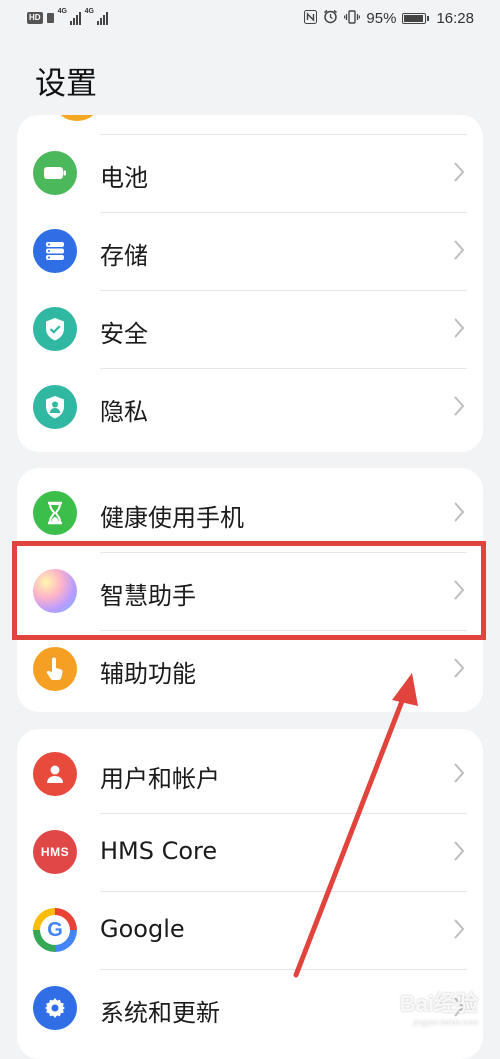  Describe the element at coordinates (438, 1009) in the screenshot. I see `watermark: Bai经验 jingyan.baidu.com` at that location.